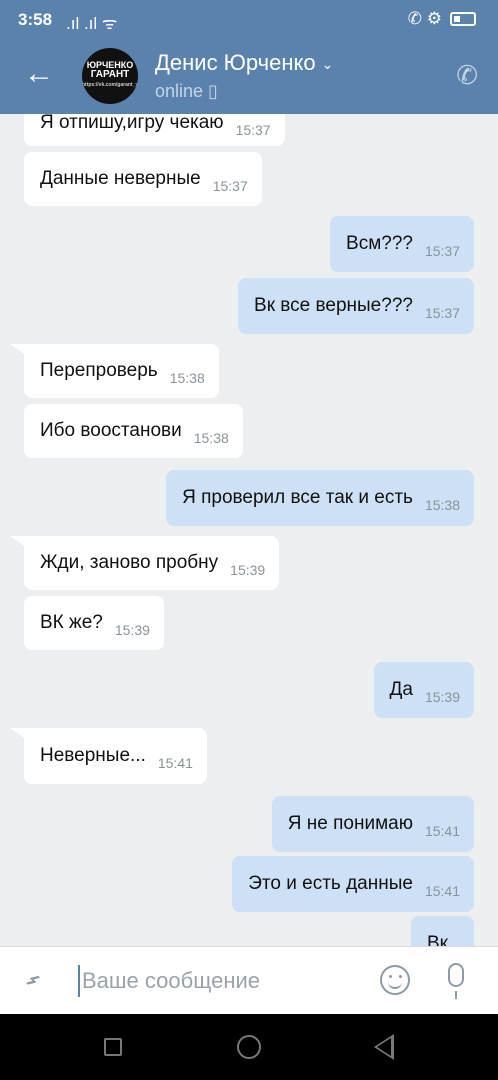 The width and height of the screenshot is (498, 1080). What do you see at coordinates (297, 497) in the screenshot?
I see `message-text: Я проверил все так и есть` at bounding box center [297, 497].